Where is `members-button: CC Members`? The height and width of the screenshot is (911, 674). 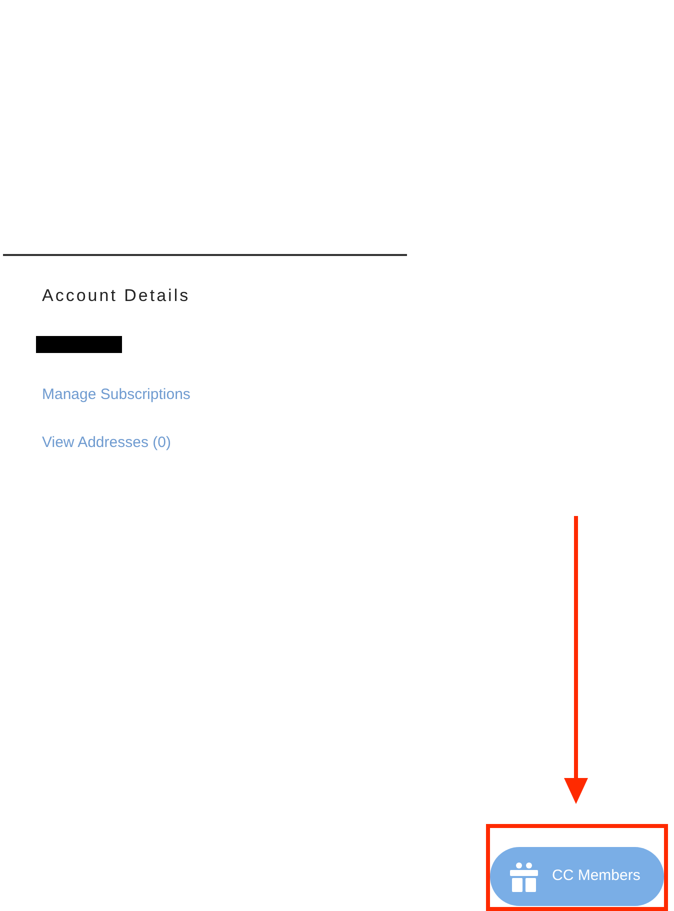
members-button: CC Members is located at coordinates (577, 876).